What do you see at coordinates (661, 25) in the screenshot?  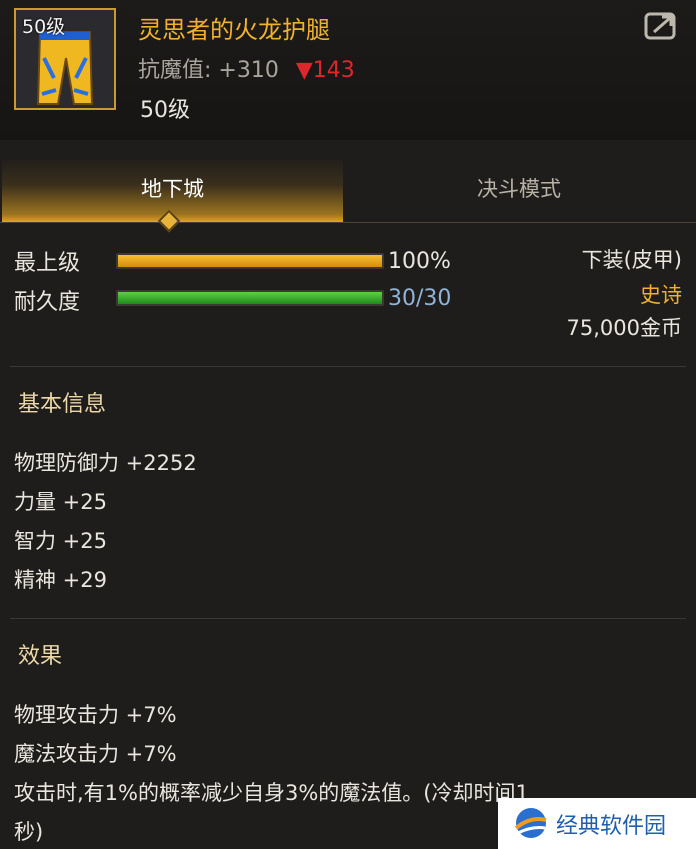 I see `share-icon` at bounding box center [661, 25].